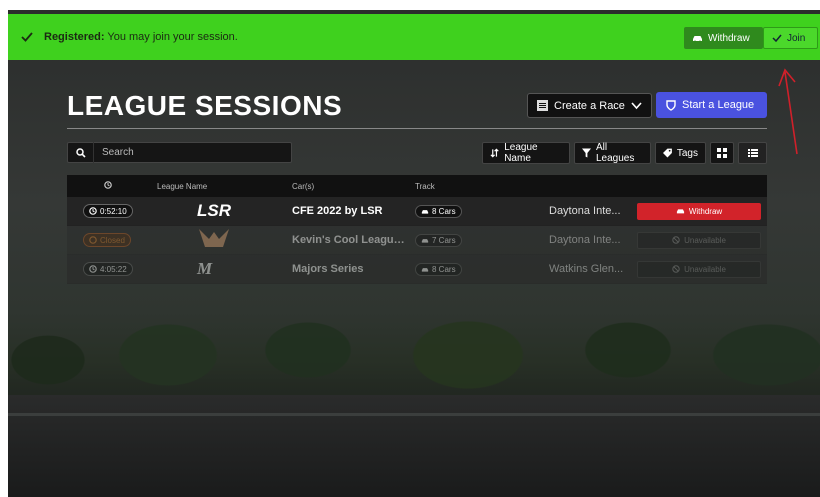 Image resolution: width=820 pixels, height=497 pixels. Describe the element at coordinates (521, 153) in the screenshot. I see `sort-label: League Name` at that location.